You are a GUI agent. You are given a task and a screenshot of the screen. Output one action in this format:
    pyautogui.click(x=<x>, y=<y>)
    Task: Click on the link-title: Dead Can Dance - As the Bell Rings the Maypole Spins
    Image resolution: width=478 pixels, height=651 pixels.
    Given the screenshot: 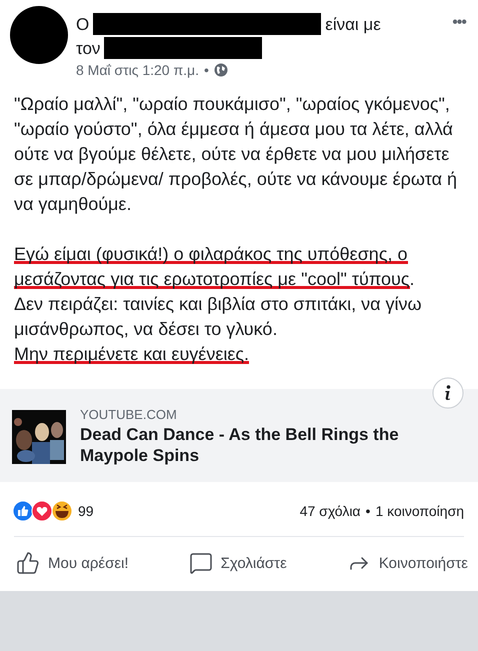 What is the action you would take?
    pyautogui.click(x=273, y=445)
    